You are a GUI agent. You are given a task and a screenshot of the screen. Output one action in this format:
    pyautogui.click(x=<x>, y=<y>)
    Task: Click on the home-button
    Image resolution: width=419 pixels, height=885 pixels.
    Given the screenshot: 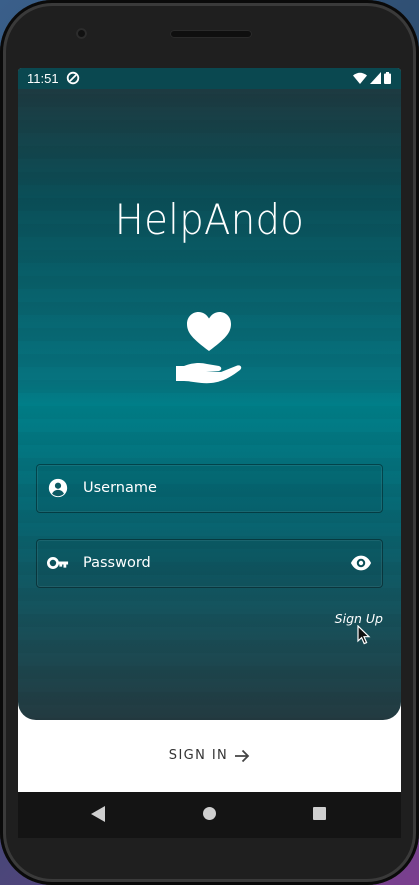 What is the action you would take?
    pyautogui.click(x=209, y=813)
    